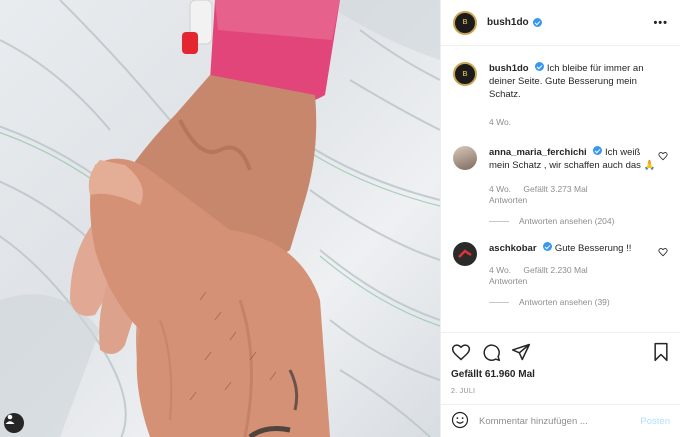  What do you see at coordinates (660, 23) in the screenshot?
I see `more-options-icon: •••` at bounding box center [660, 23].